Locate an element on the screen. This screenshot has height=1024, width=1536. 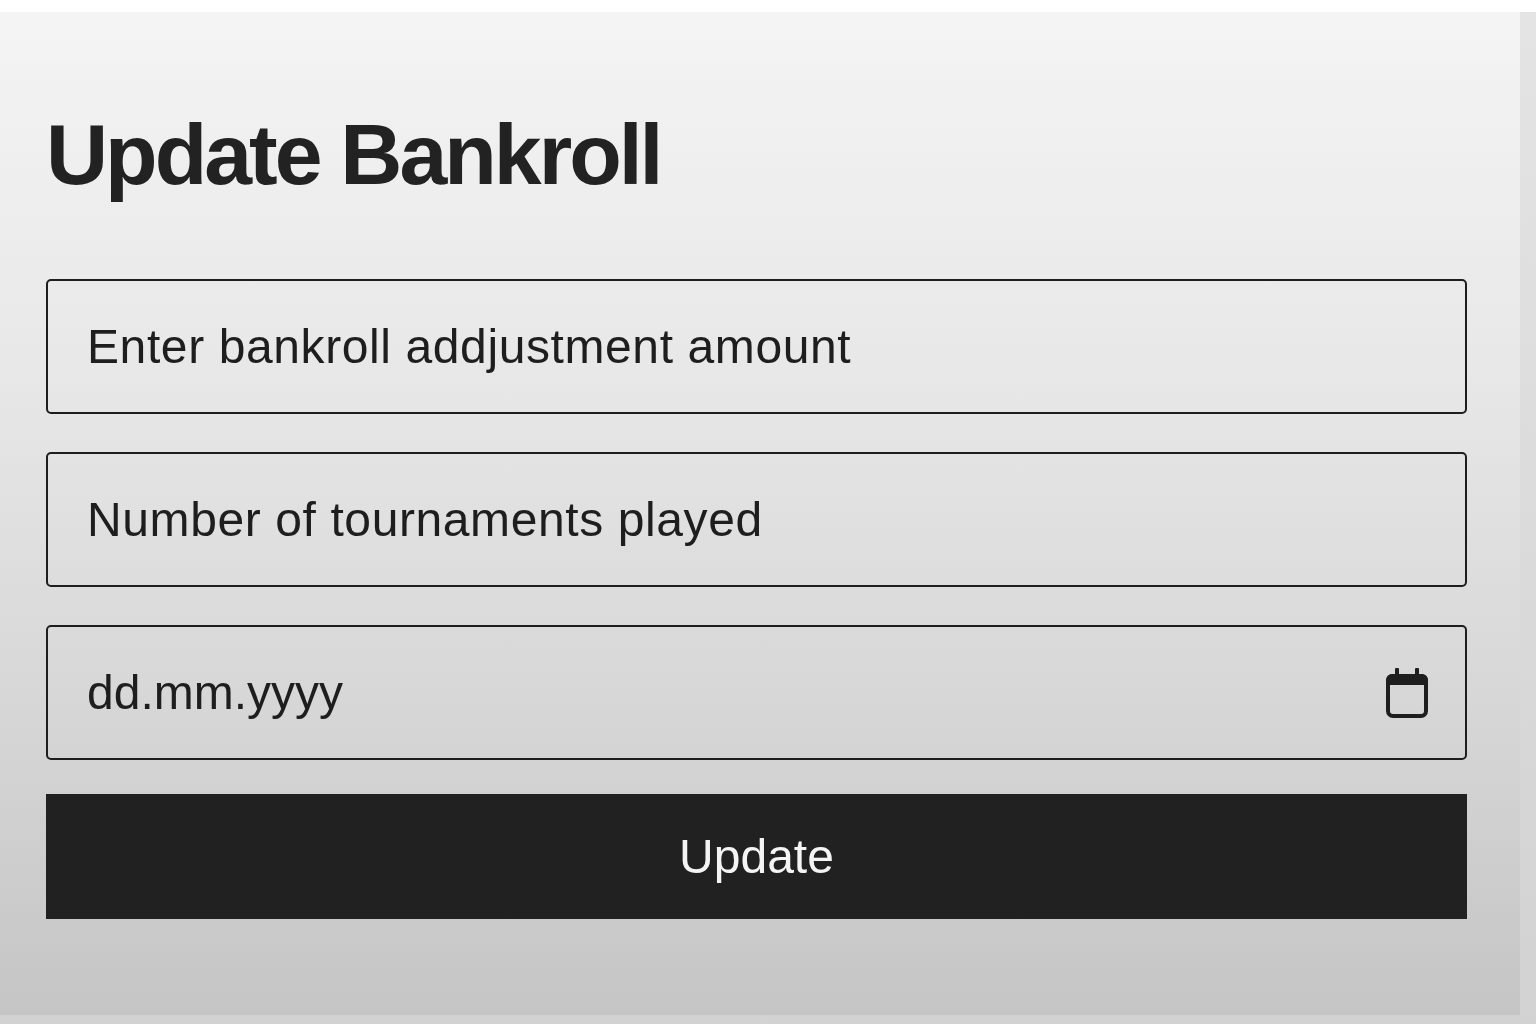
date-field: dd.mm.yyyy is located at coordinates (756, 693).